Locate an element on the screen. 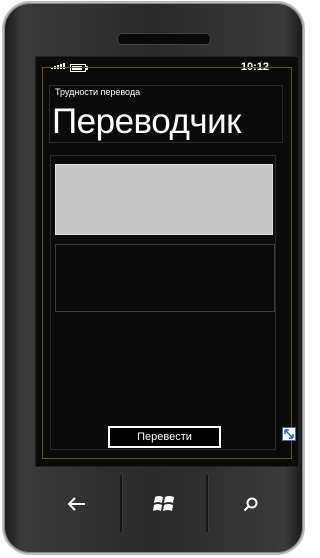 The height and width of the screenshot is (558, 320). back-button is located at coordinates (77, 503).